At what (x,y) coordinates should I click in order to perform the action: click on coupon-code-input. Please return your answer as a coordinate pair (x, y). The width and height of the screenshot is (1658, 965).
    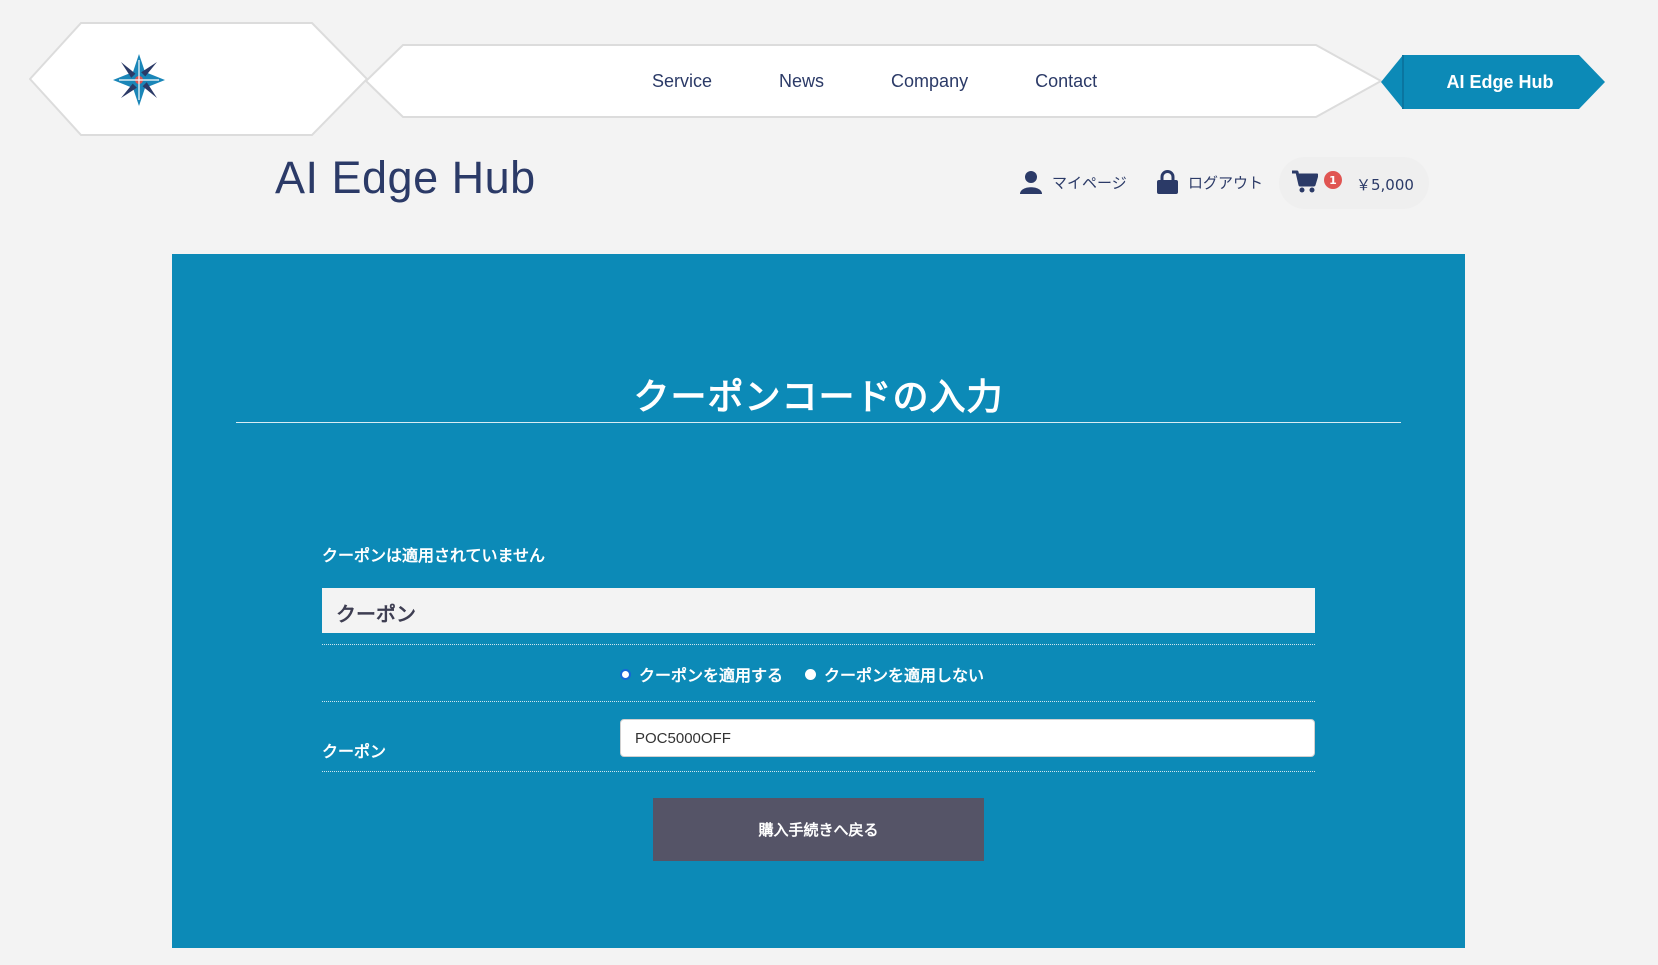
    Looking at the image, I should click on (967, 738).